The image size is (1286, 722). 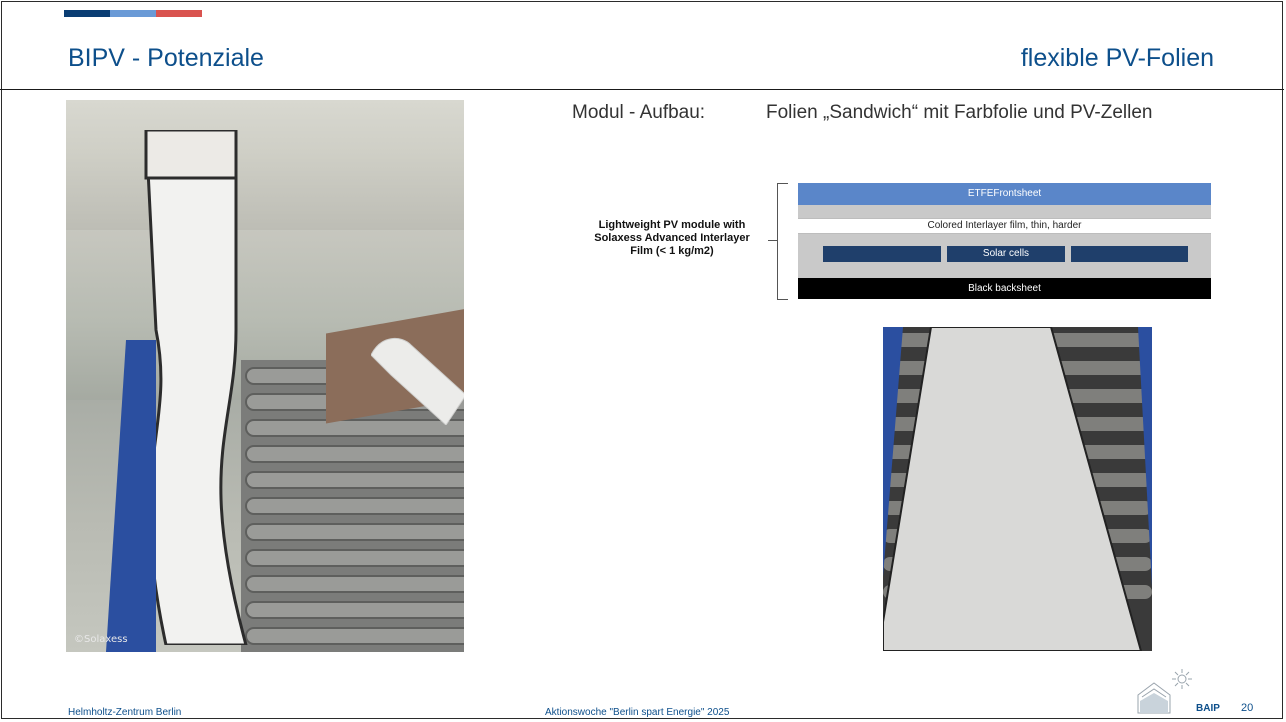 What do you see at coordinates (1004, 226) in the screenshot?
I see `layer-colored-interlayer: Colored Interlayer film, thin, harder` at bounding box center [1004, 226].